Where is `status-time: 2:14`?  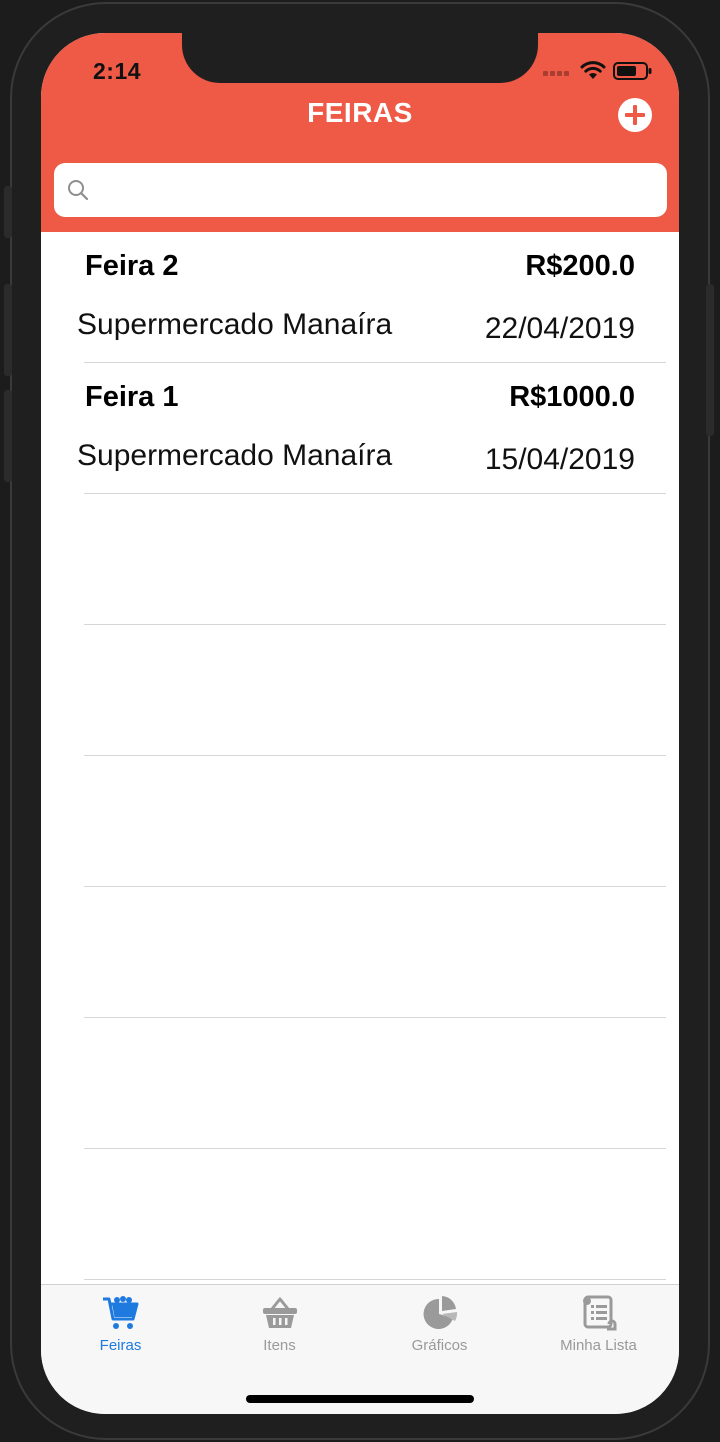 status-time: 2:14 is located at coordinates (117, 71).